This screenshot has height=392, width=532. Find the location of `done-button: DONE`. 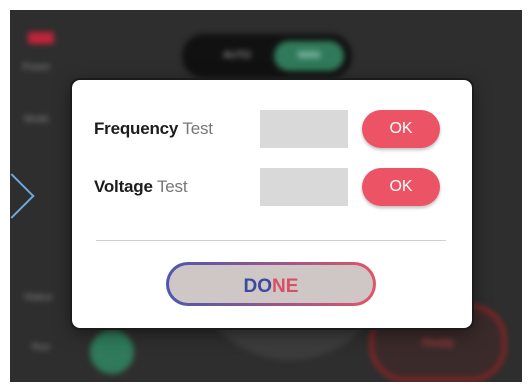

done-button: DONE is located at coordinates (271, 284).